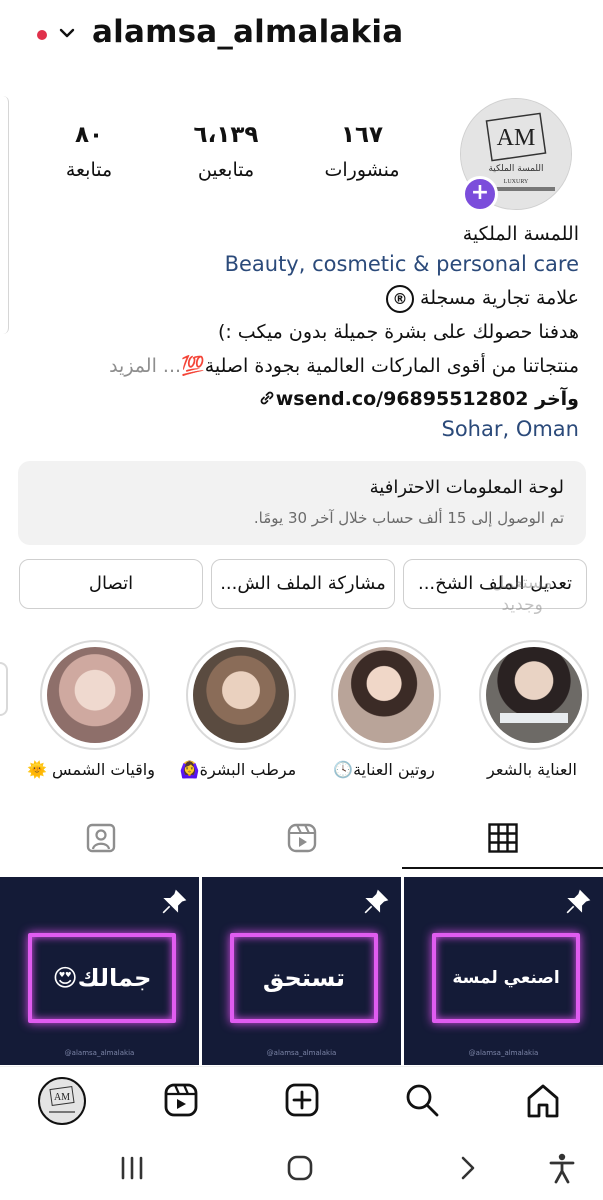 The image size is (603, 1200). Describe the element at coordinates (89, 170) in the screenshot. I see `following-label: متابعة` at that location.